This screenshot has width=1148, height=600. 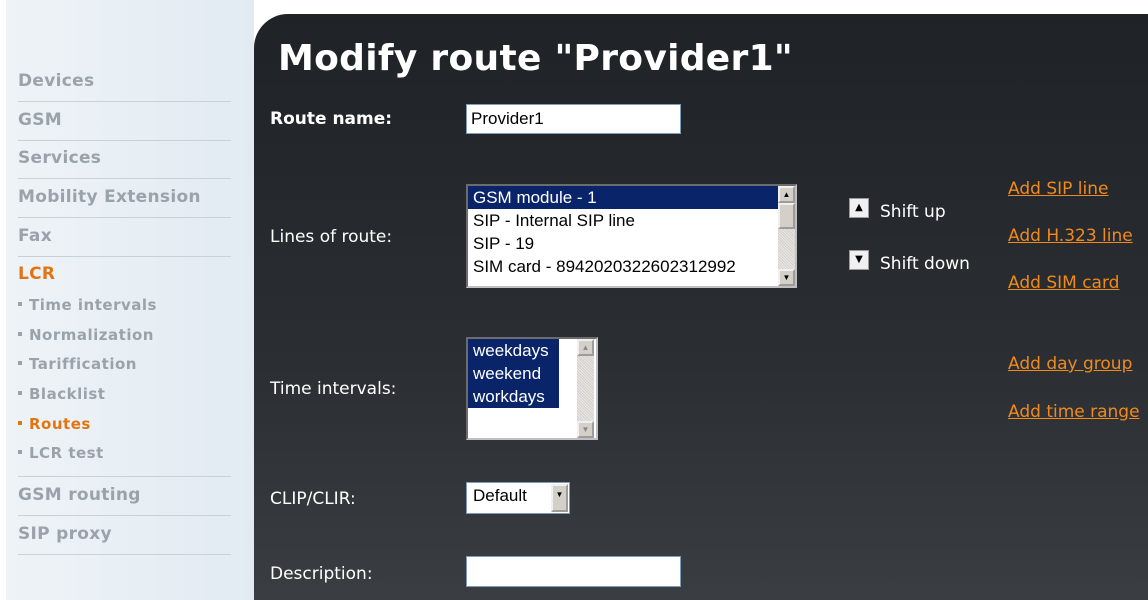 I want to click on sidebar-item-devices: Devices, so click(x=124, y=81).